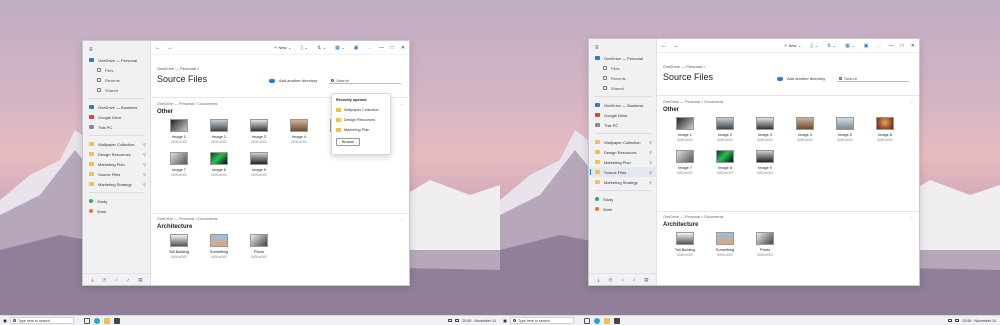 The image size is (1000, 325). What do you see at coordinates (321, 48) in the screenshot?
I see `sort-icon: ⇅ ⌄` at bounding box center [321, 48].